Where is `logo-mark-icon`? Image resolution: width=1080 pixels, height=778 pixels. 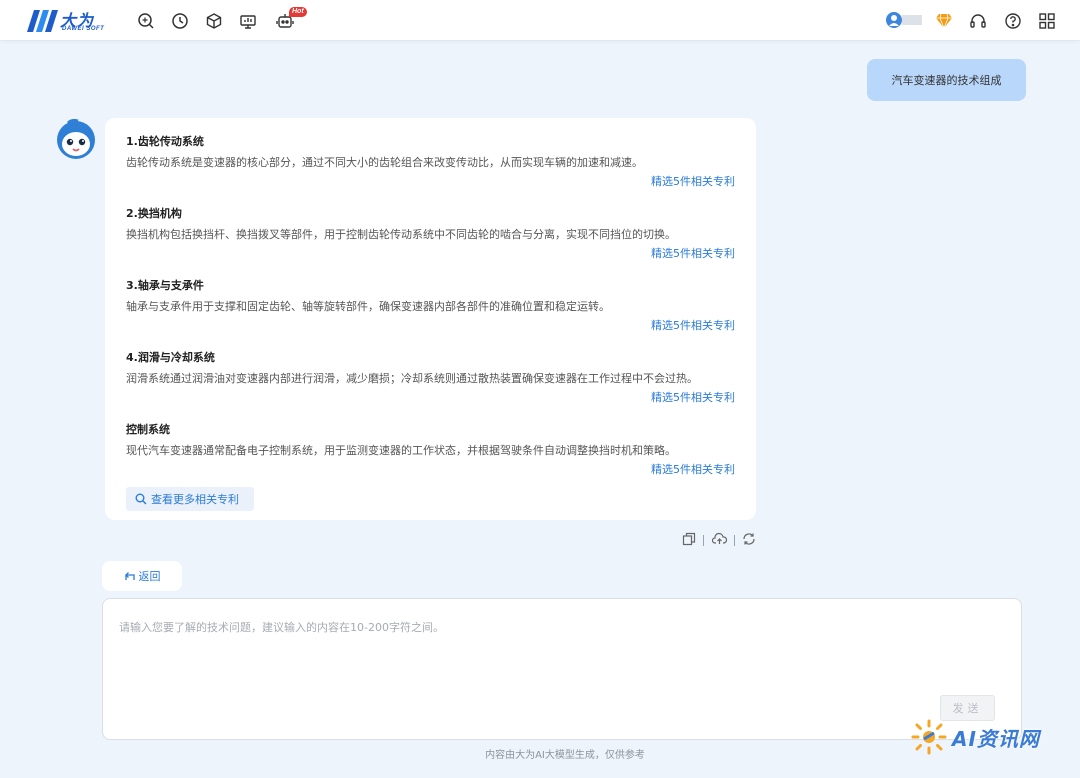 logo-mark-icon is located at coordinates (42, 21).